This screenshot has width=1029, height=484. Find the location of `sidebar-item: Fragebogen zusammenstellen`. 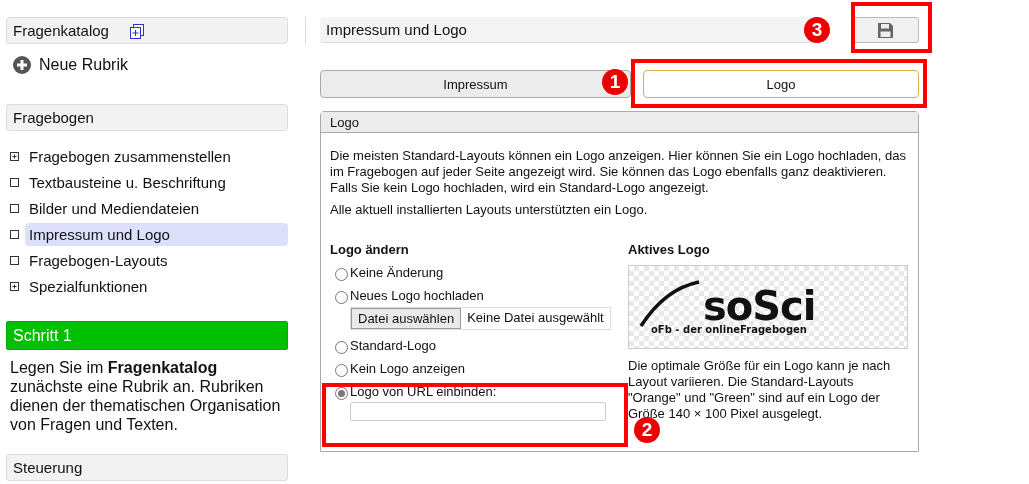

sidebar-item: Fragebogen zusammenstellen is located at coordinates (156, 156).